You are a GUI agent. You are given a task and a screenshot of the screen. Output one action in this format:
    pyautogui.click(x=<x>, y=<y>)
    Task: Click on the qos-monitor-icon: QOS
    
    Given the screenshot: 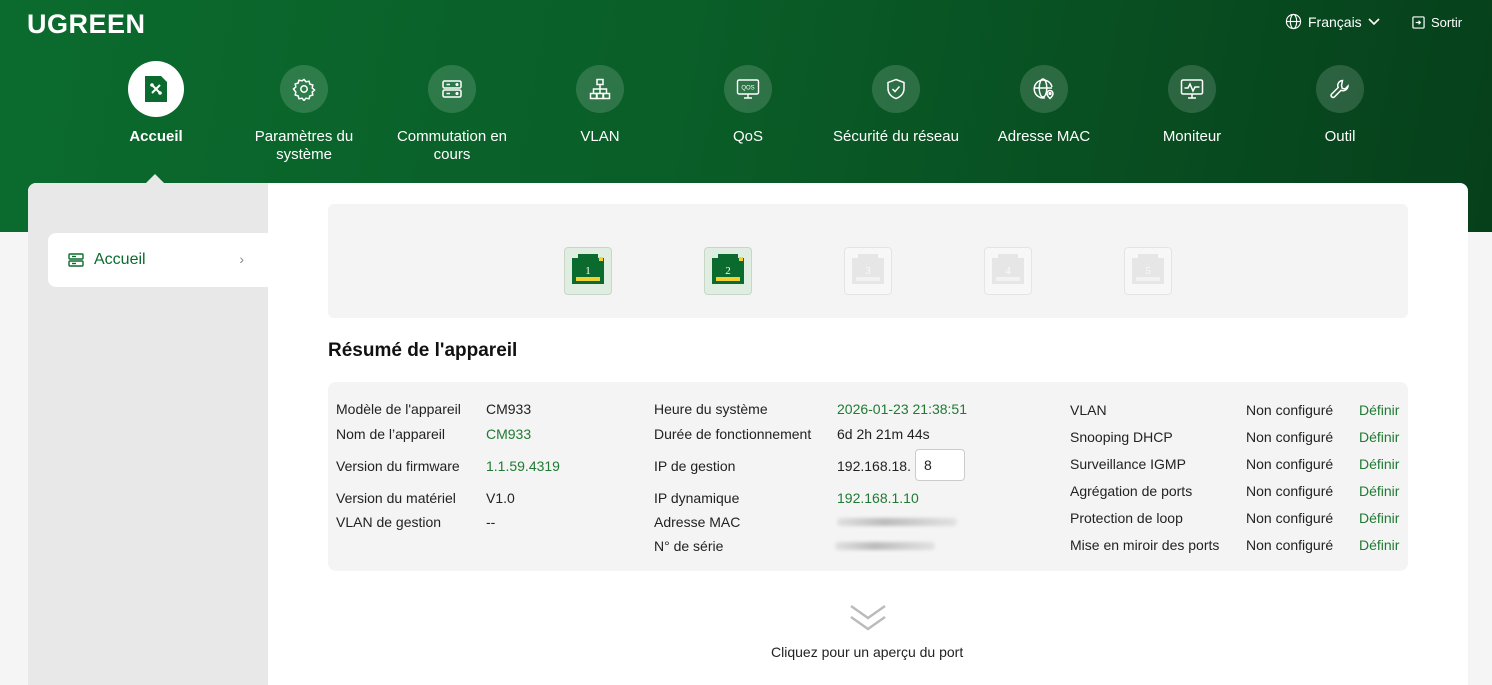 What is the action you would take?
    pyautogui.click(x=748, y=89)
    